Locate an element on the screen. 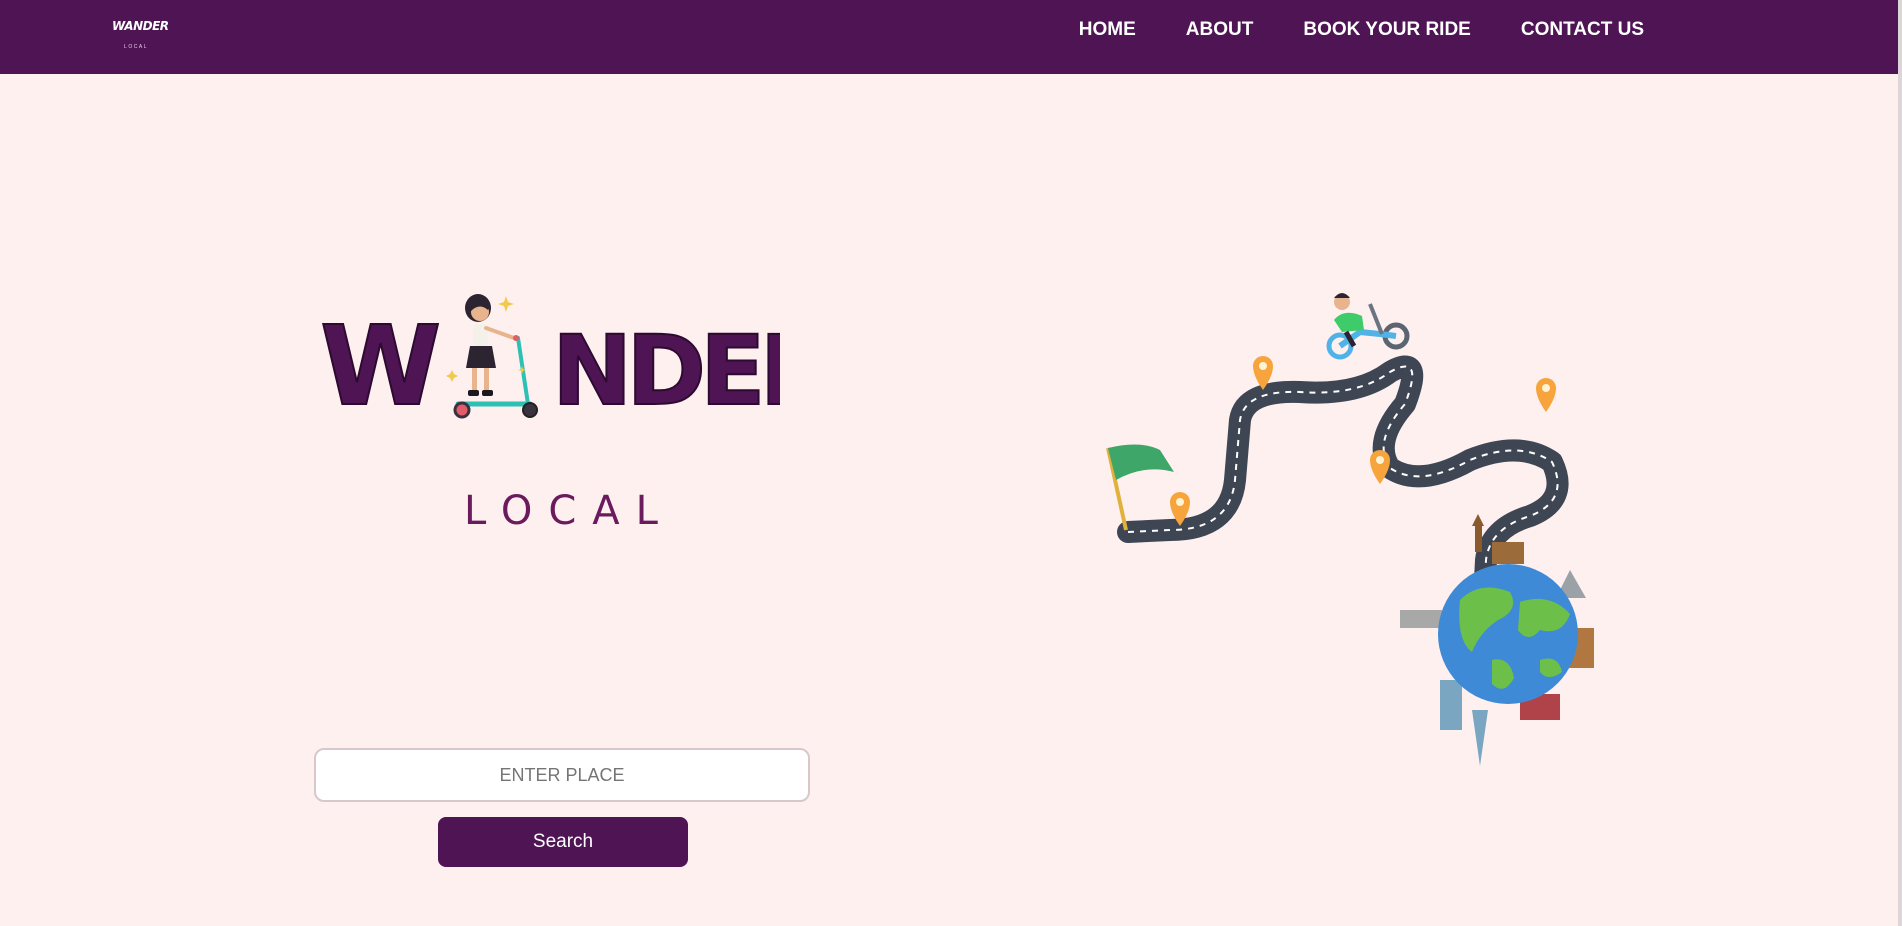 The image size is (1902, 926). nav-links: HOME ABOUT BOOK YOUR RIDE CONTACT US is located at coordinates (1361, 30).